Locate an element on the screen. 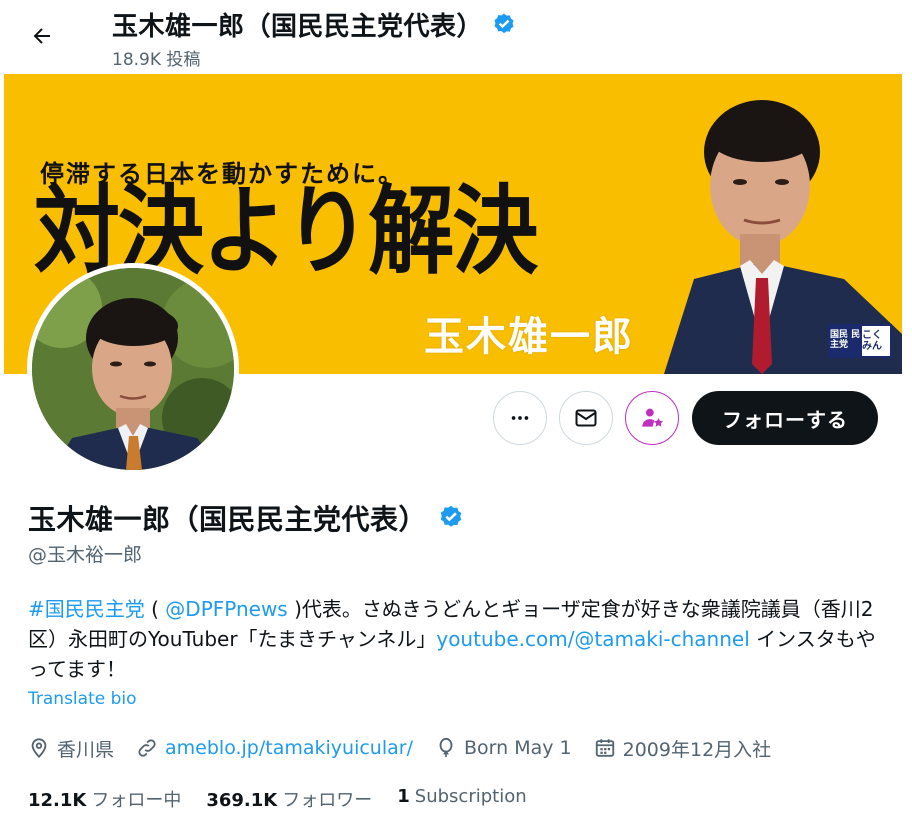  followers-count: 369.1K is located at coordinates (242, 800).